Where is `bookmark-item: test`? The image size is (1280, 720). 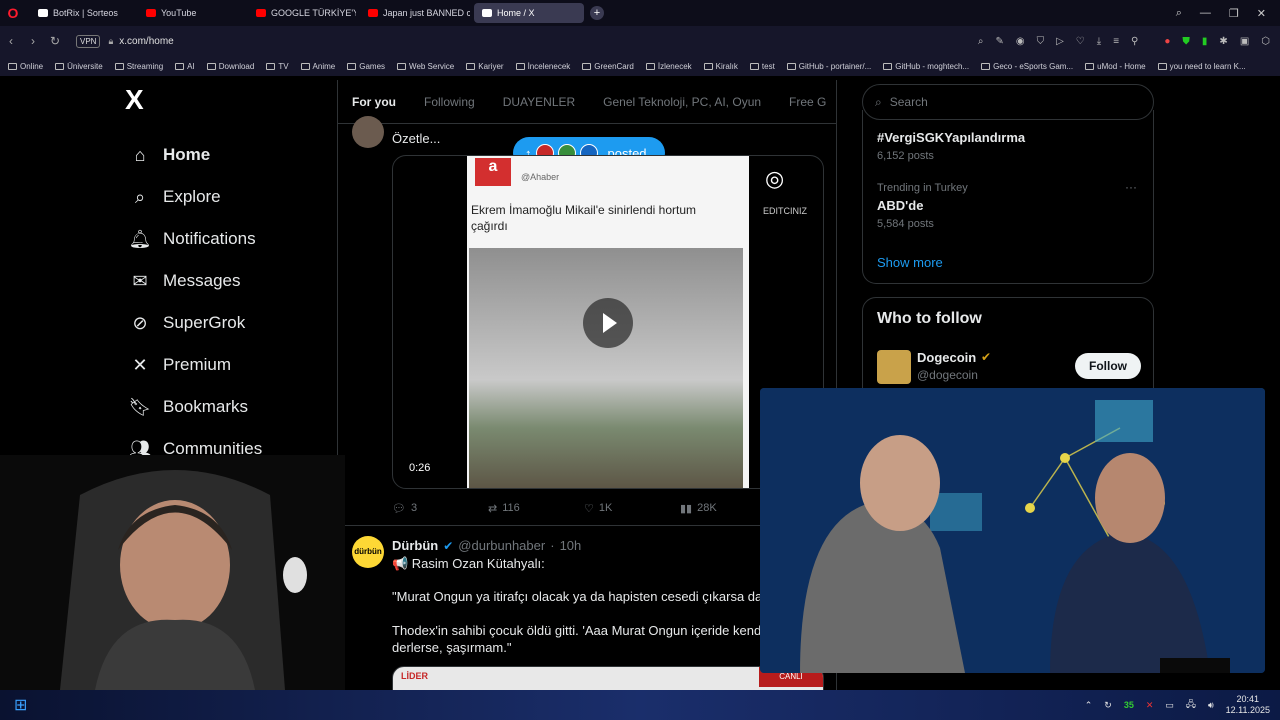 bookmark-item: test is located at coordinates (762, 66).